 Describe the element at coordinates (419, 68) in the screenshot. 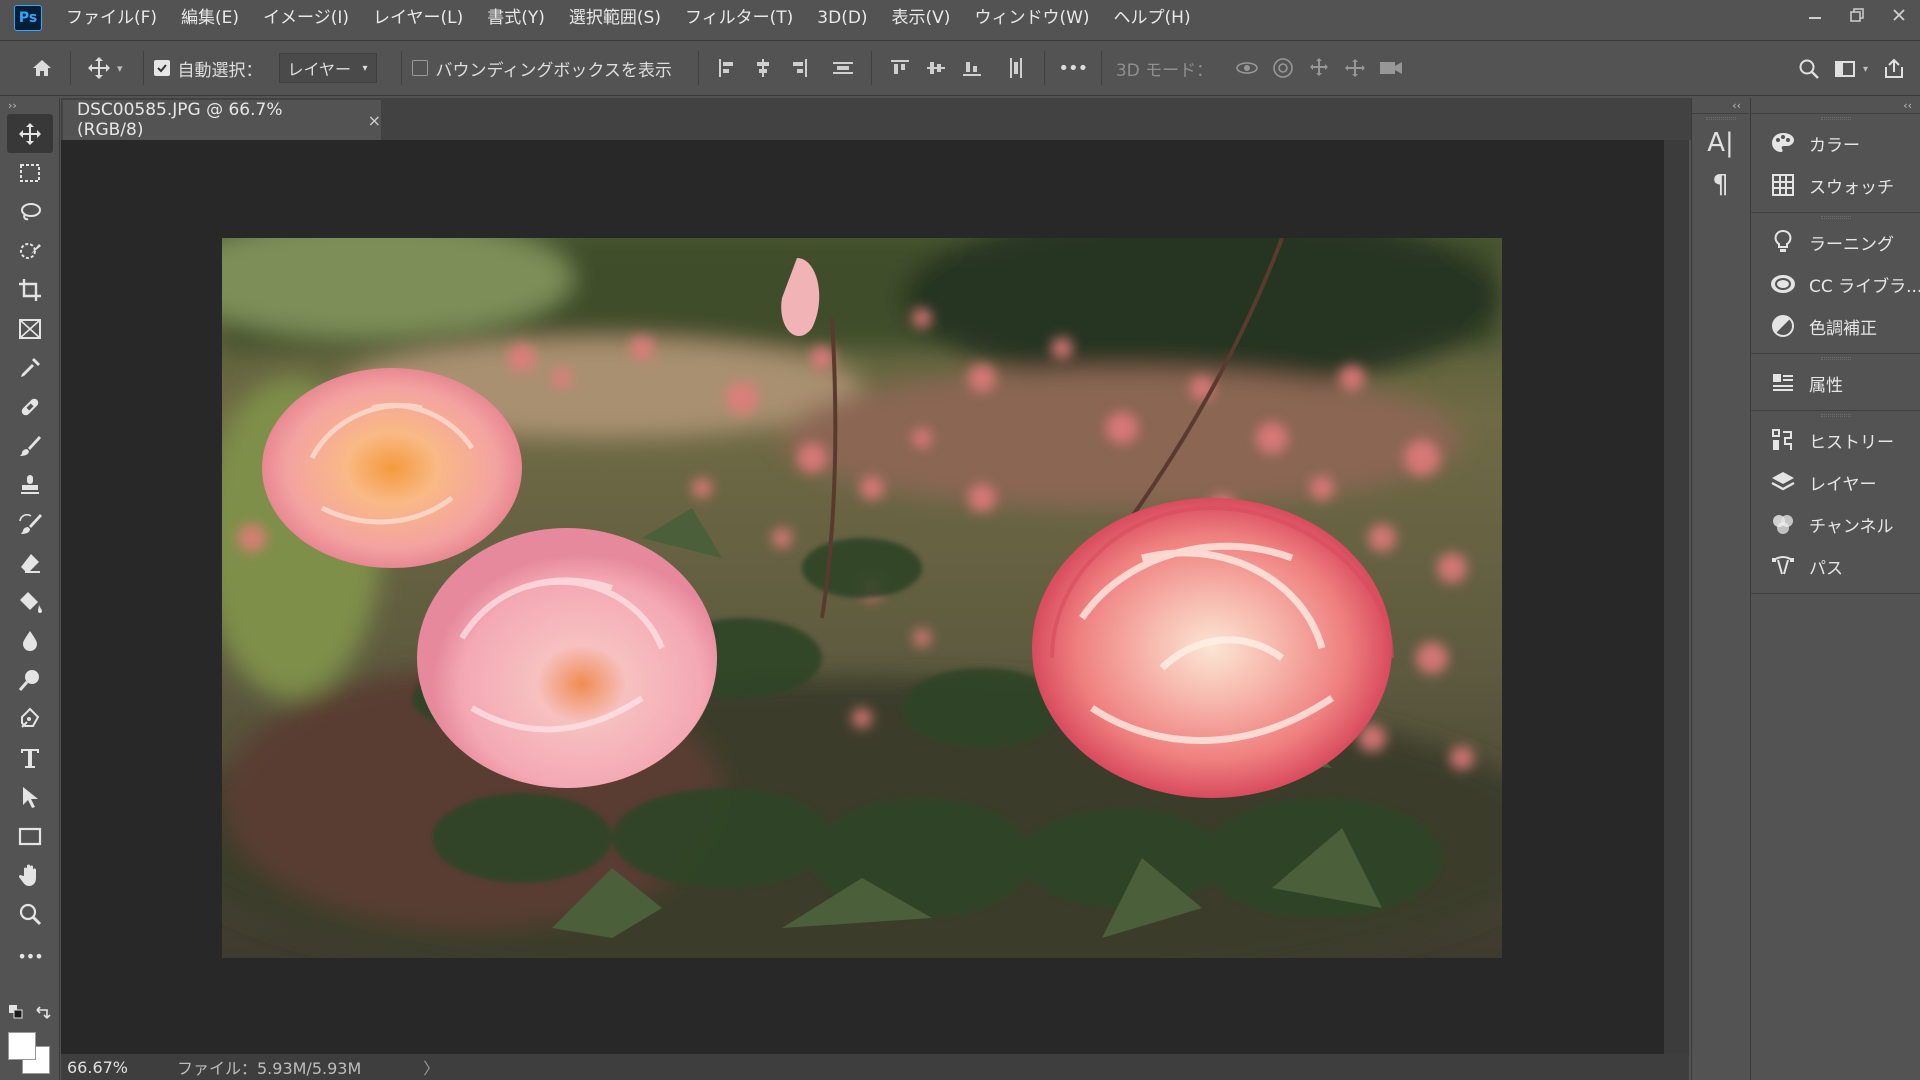

I see `bounding-box-checkbox` at that location.